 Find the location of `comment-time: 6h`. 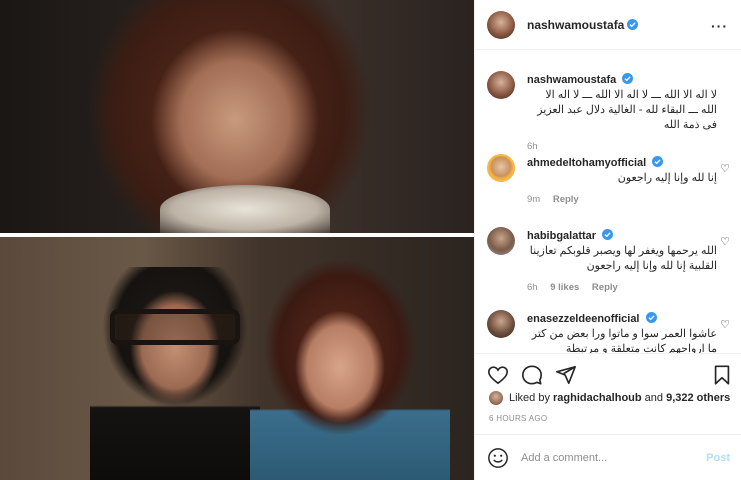

comment-time: 6h is located at coordinates (532, 287).